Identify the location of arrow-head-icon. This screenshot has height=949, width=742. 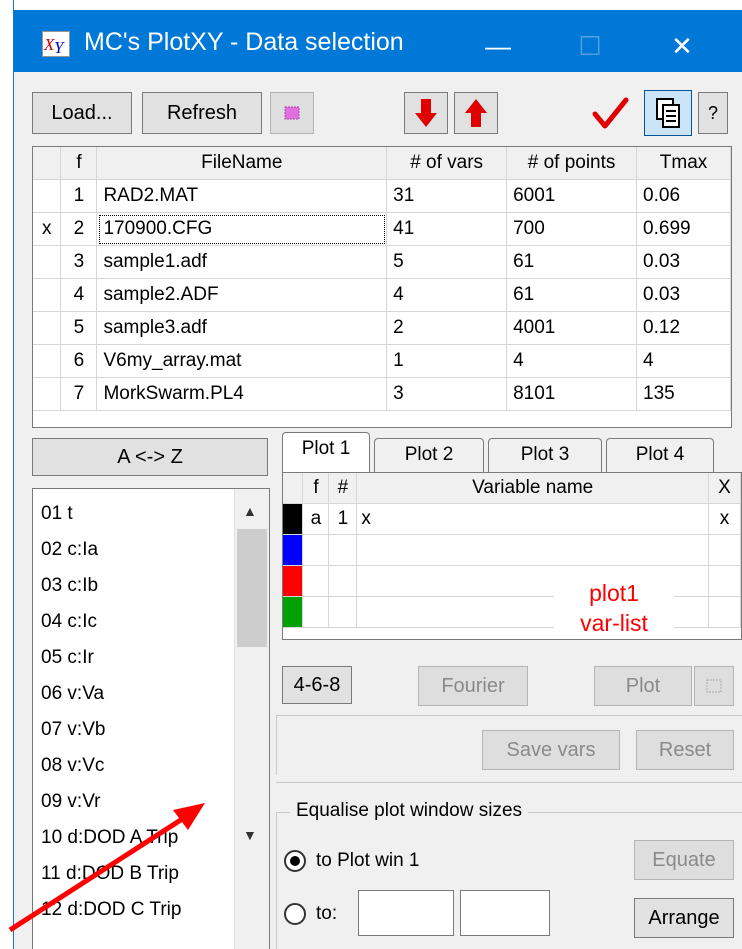
(189, 816).